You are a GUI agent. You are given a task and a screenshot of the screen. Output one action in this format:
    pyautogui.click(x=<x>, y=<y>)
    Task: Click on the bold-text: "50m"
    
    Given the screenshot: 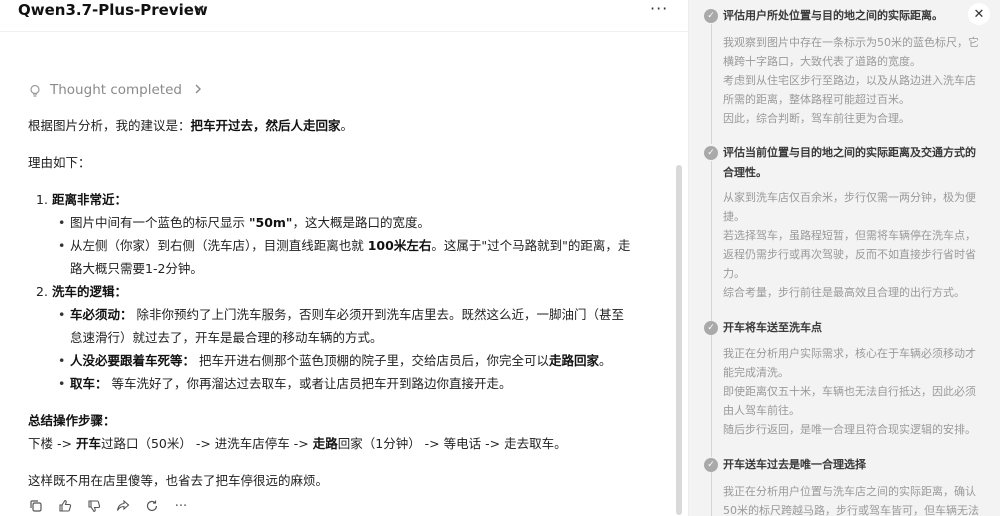 What is the action you would take?
    pyautogui.click(x=270, y=222)
    